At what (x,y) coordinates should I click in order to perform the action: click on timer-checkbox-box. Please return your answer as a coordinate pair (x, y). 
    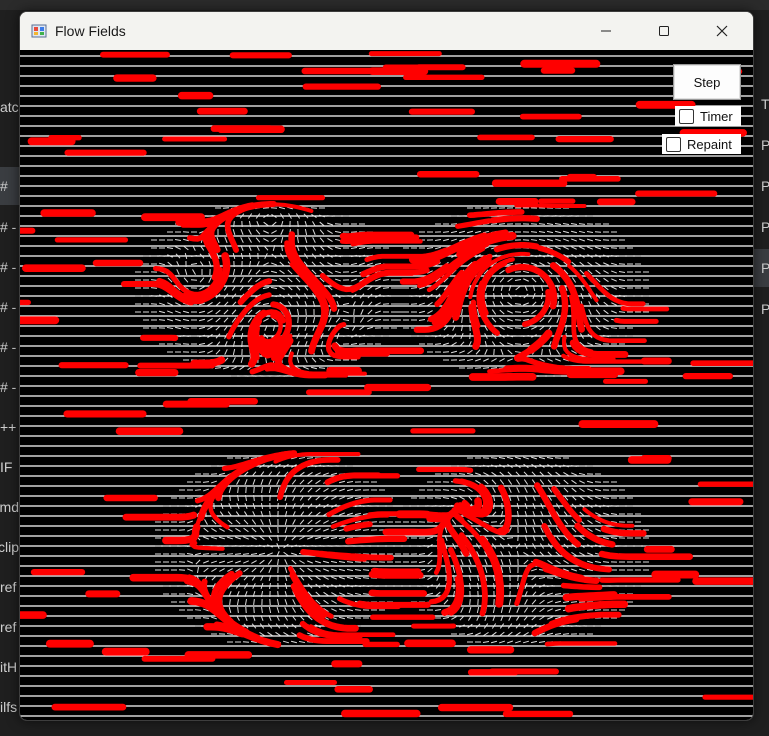
    Looking at the image, I should click on (686, 116).